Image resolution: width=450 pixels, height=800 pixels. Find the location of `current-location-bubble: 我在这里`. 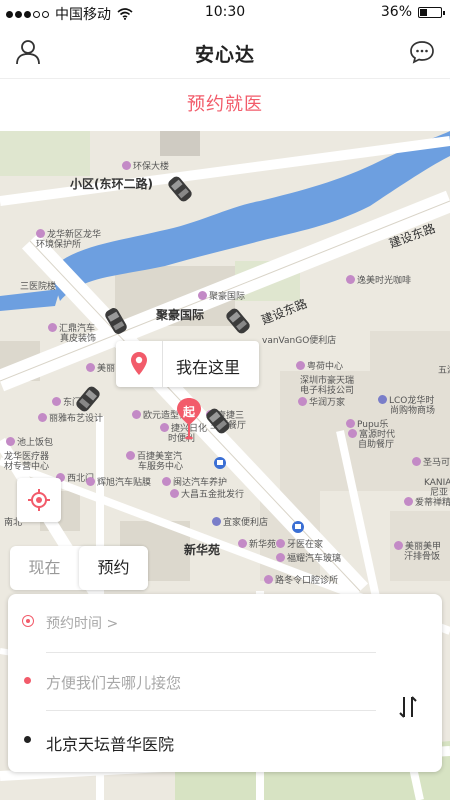

current-location-bubble: 我在这里 is located at coordinates (187, 364).